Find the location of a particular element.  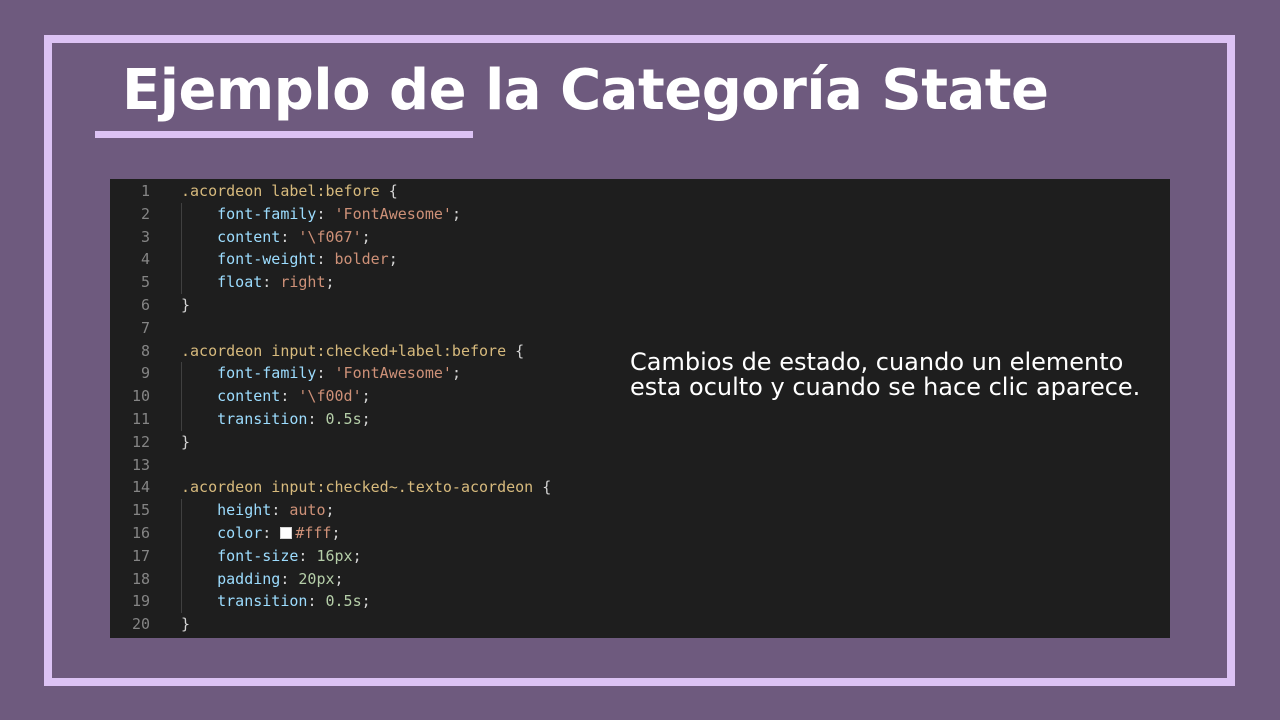

code-line: 19 transition: 0.5s; is located at coordinates (640, 601).